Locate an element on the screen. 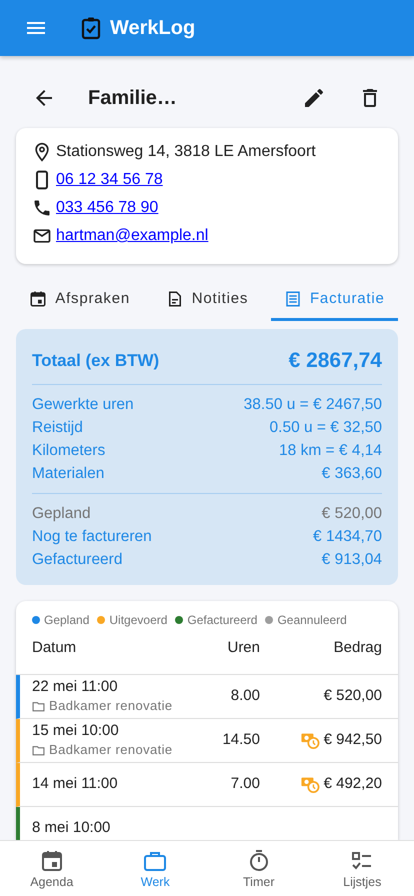  nav-tab: Agenda is located at coordinates (52, 868).